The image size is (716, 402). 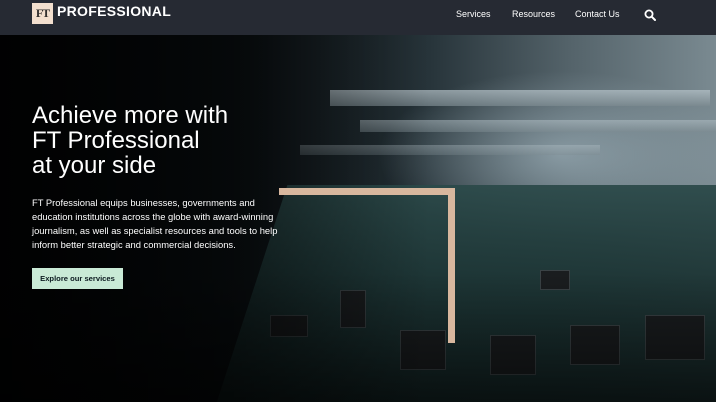 What do you see at coordinates (367, 265) in the screenshot?
I see `accent-frame` at bounding box center [367, 265].